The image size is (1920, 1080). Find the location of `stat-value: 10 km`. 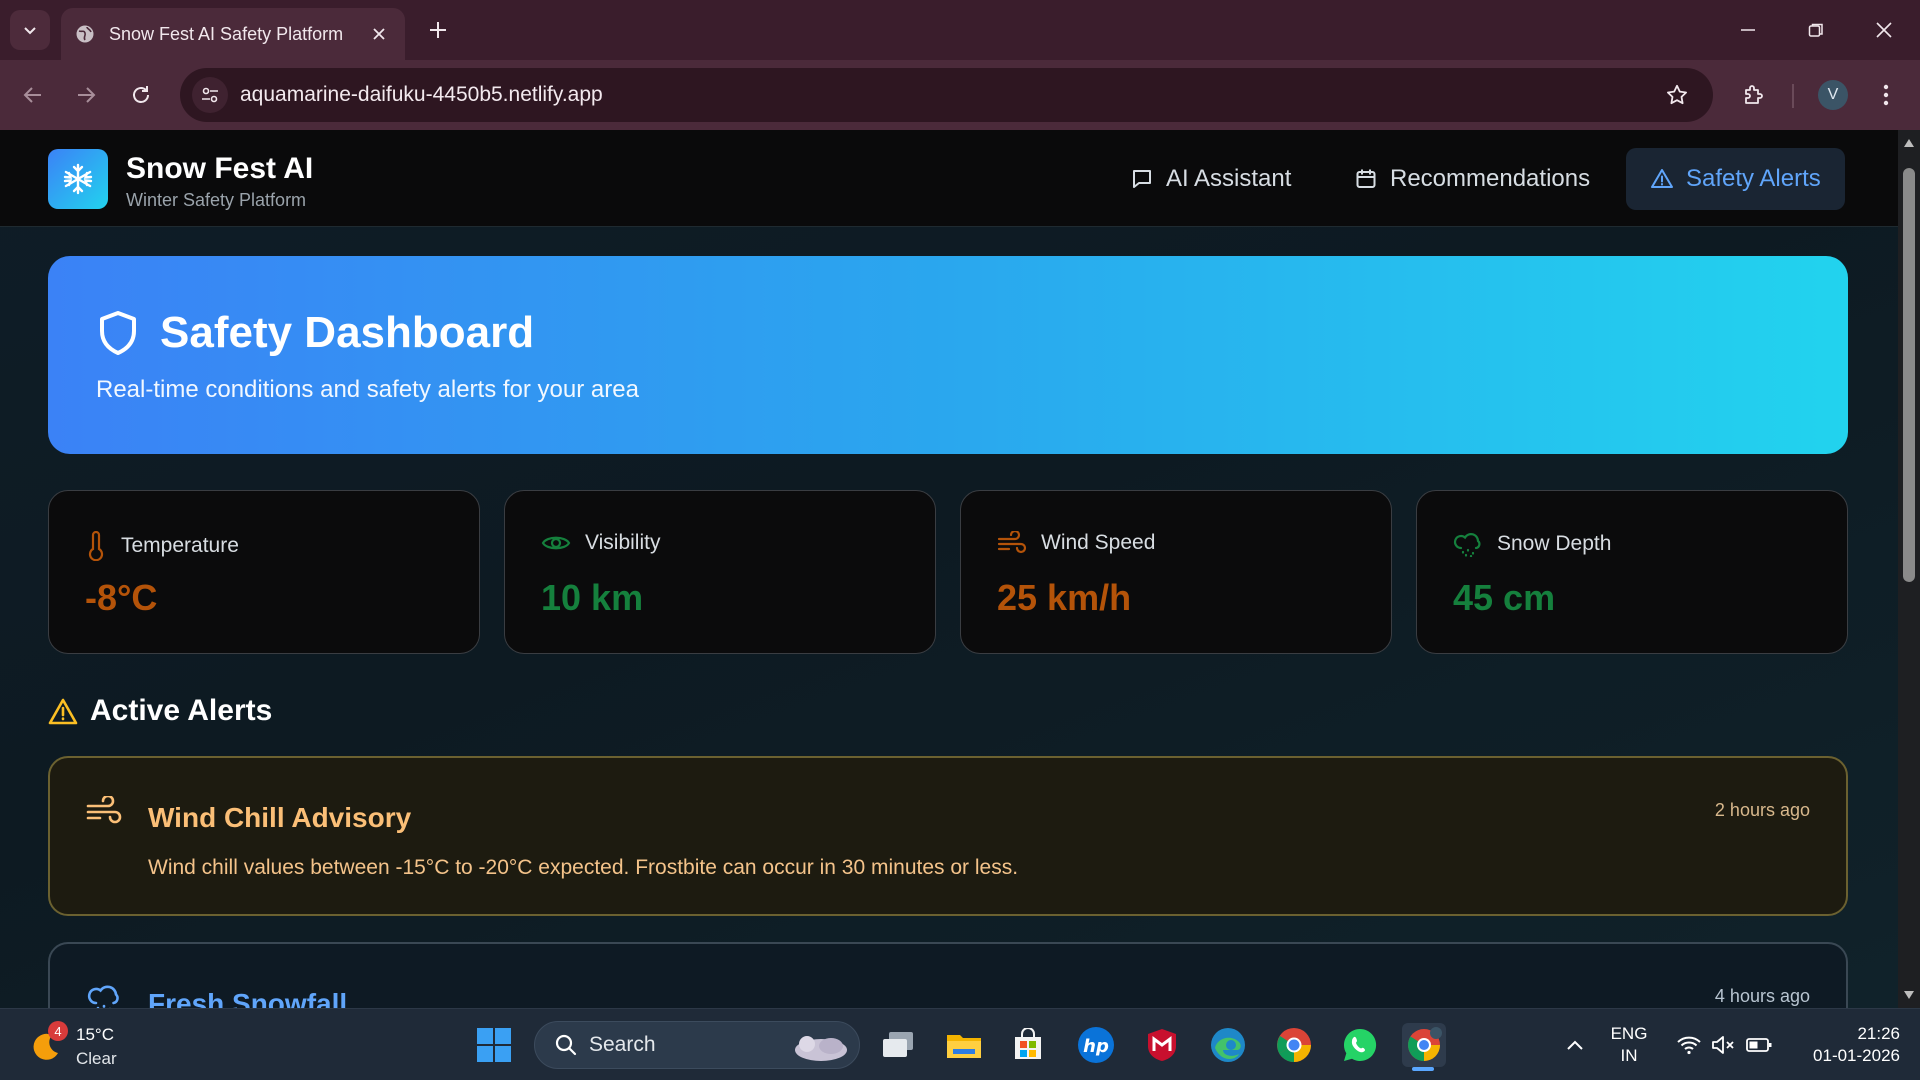

stat-value: 10 km is located at coordinates (592, 597).